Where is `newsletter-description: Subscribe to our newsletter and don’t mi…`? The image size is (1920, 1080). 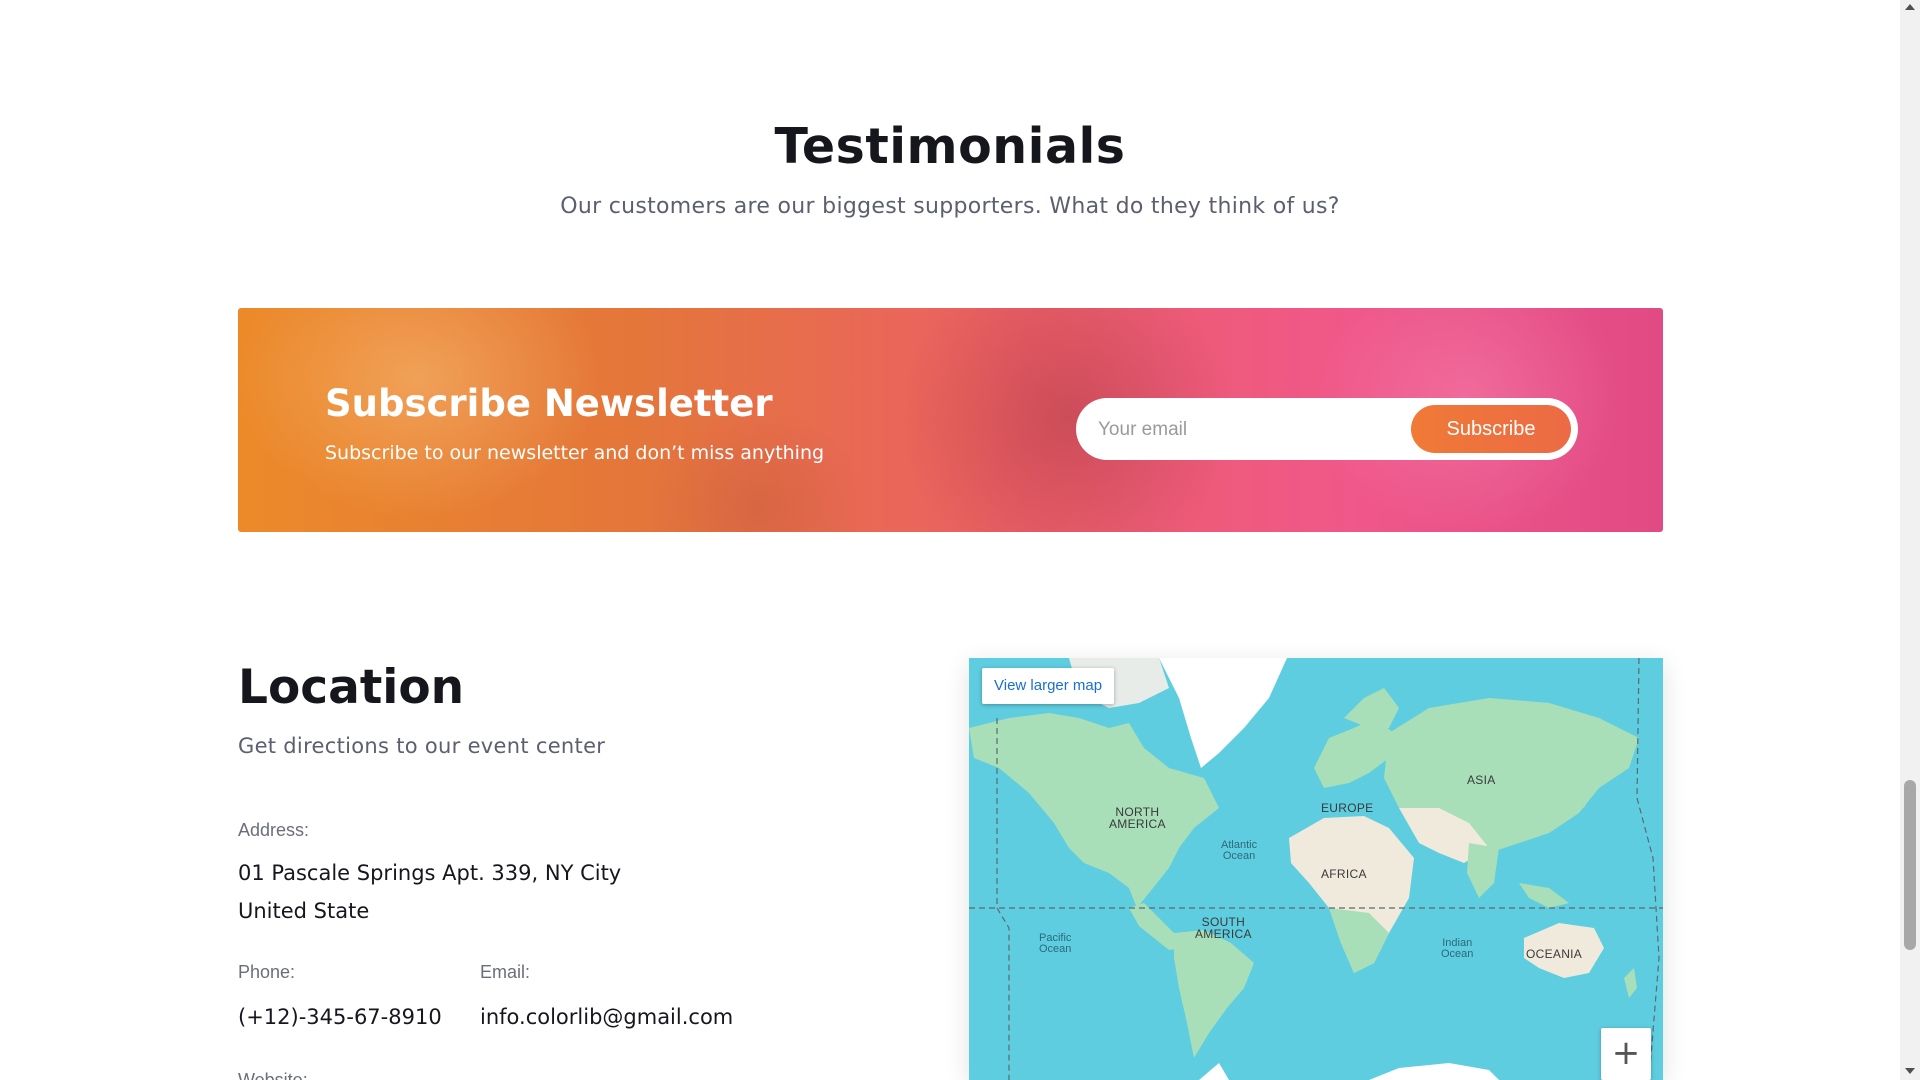 newsletter-description: Subscribe to our newsletter and don’t mi… is located at coordinates (575, 453).